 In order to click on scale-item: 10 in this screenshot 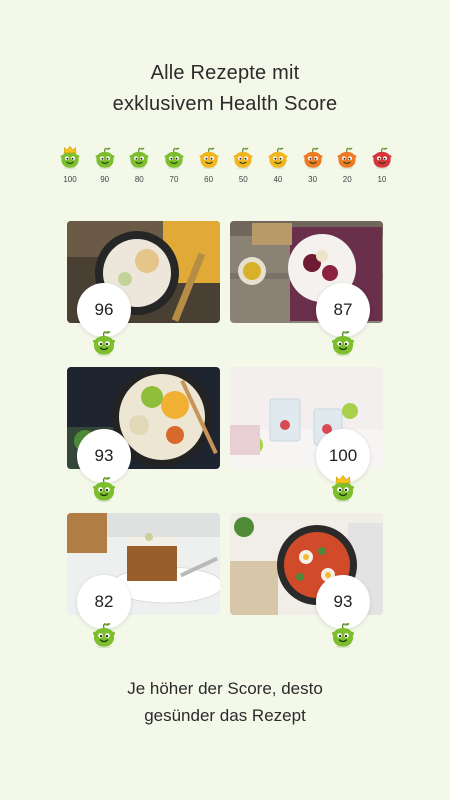, I will do `click(382, 166)`.